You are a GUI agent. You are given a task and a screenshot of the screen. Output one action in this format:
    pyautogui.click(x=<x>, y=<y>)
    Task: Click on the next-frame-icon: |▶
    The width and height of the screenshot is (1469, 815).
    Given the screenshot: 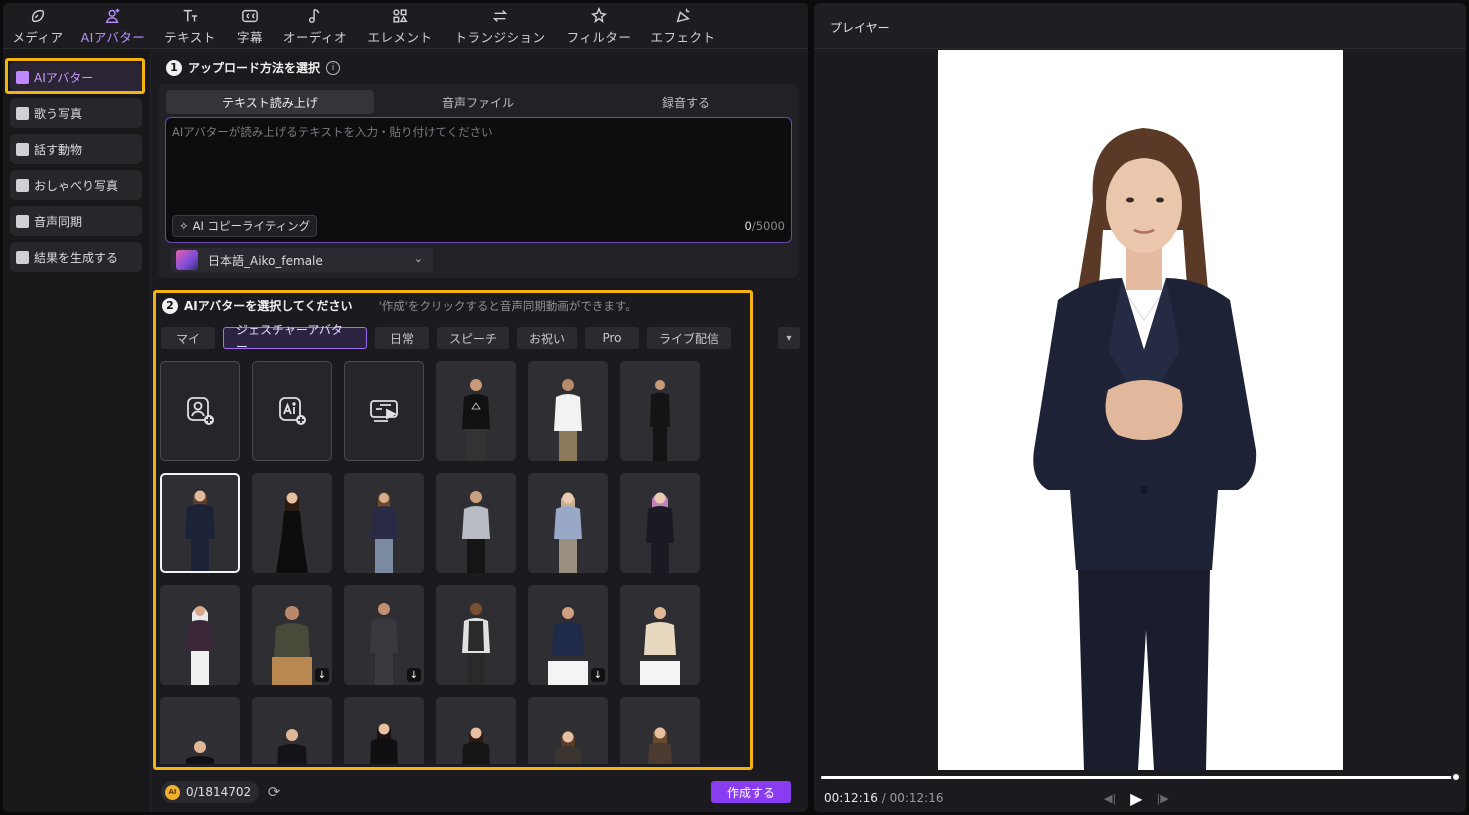 What is the action you would take?
    pyautogui.click(x=1162, y=798)
    